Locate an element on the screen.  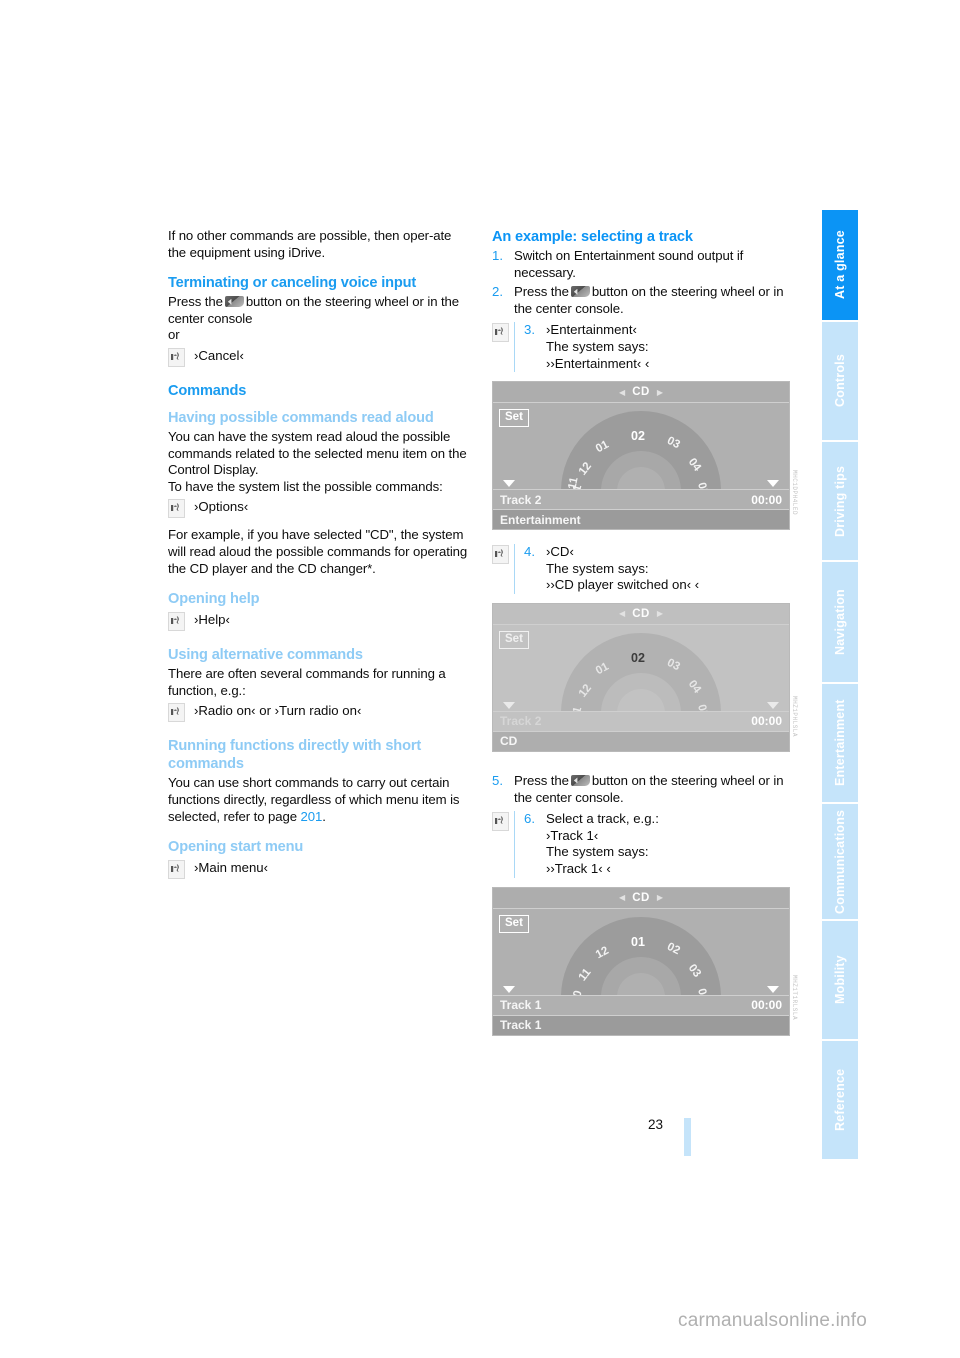
step-3-says: ››Entertainment‹ ‹ is located at coordinates (598, 363).